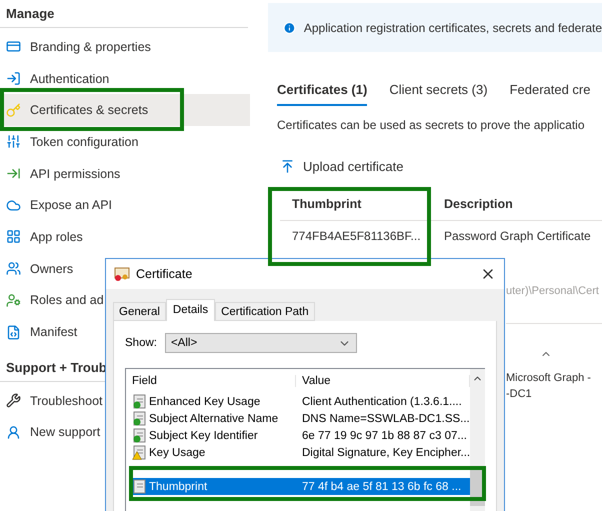 The width and height of the screenshot is (602, 511). Describe the element at coordinates (554, 304) in the screenshot. I see `path-text: uter)\Personal\Cert` at that location.